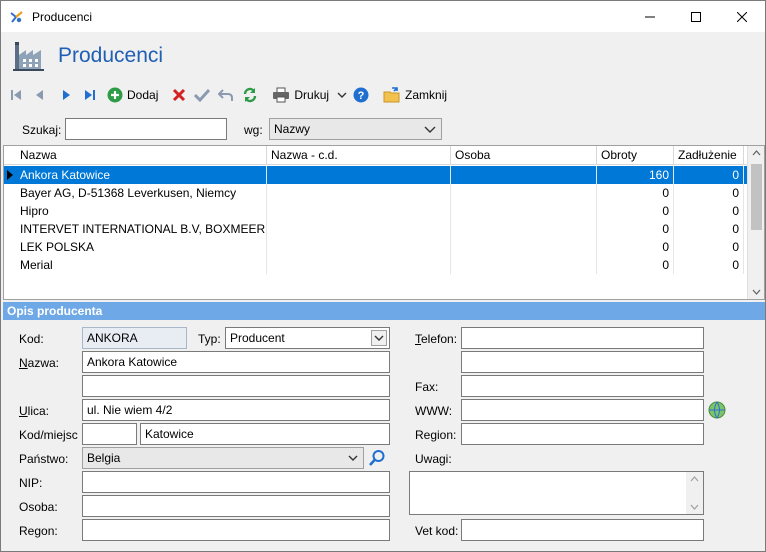 The height and width of the screenshot is (552, 766). I want to click on www-field, so click(582, 410).